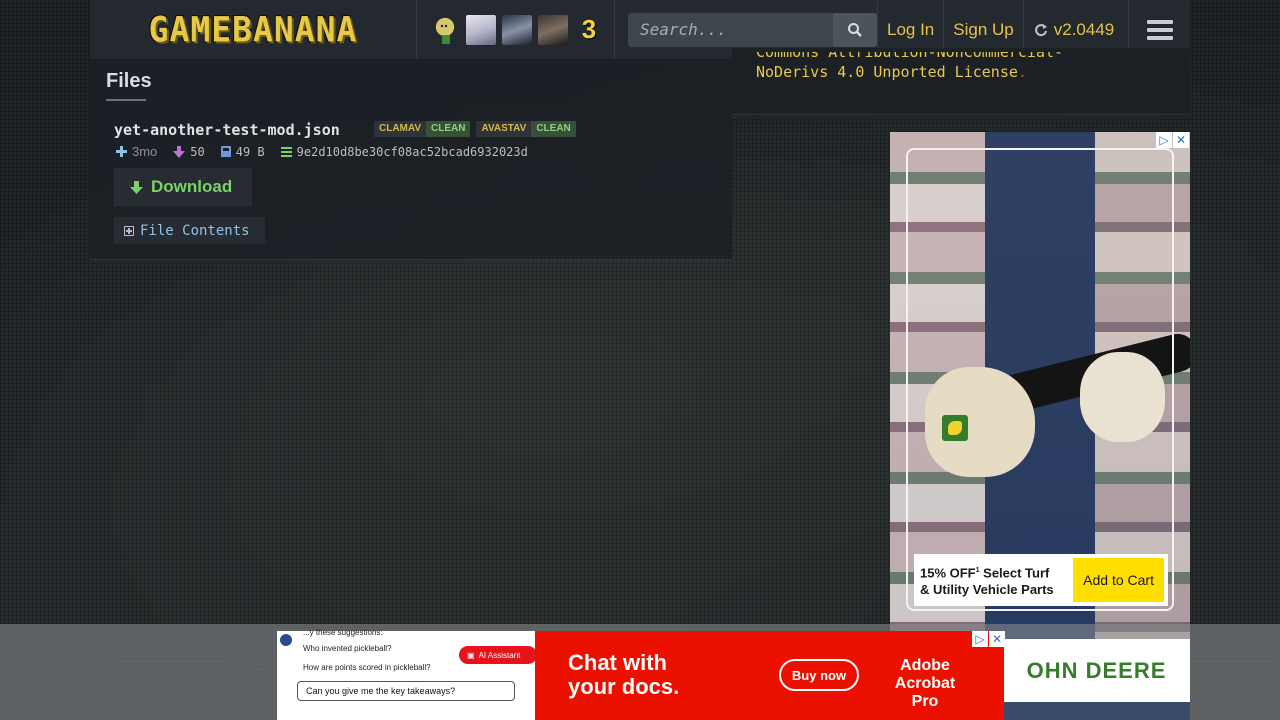  I want to click on file-downloads-value: 50, so click(197, 151).